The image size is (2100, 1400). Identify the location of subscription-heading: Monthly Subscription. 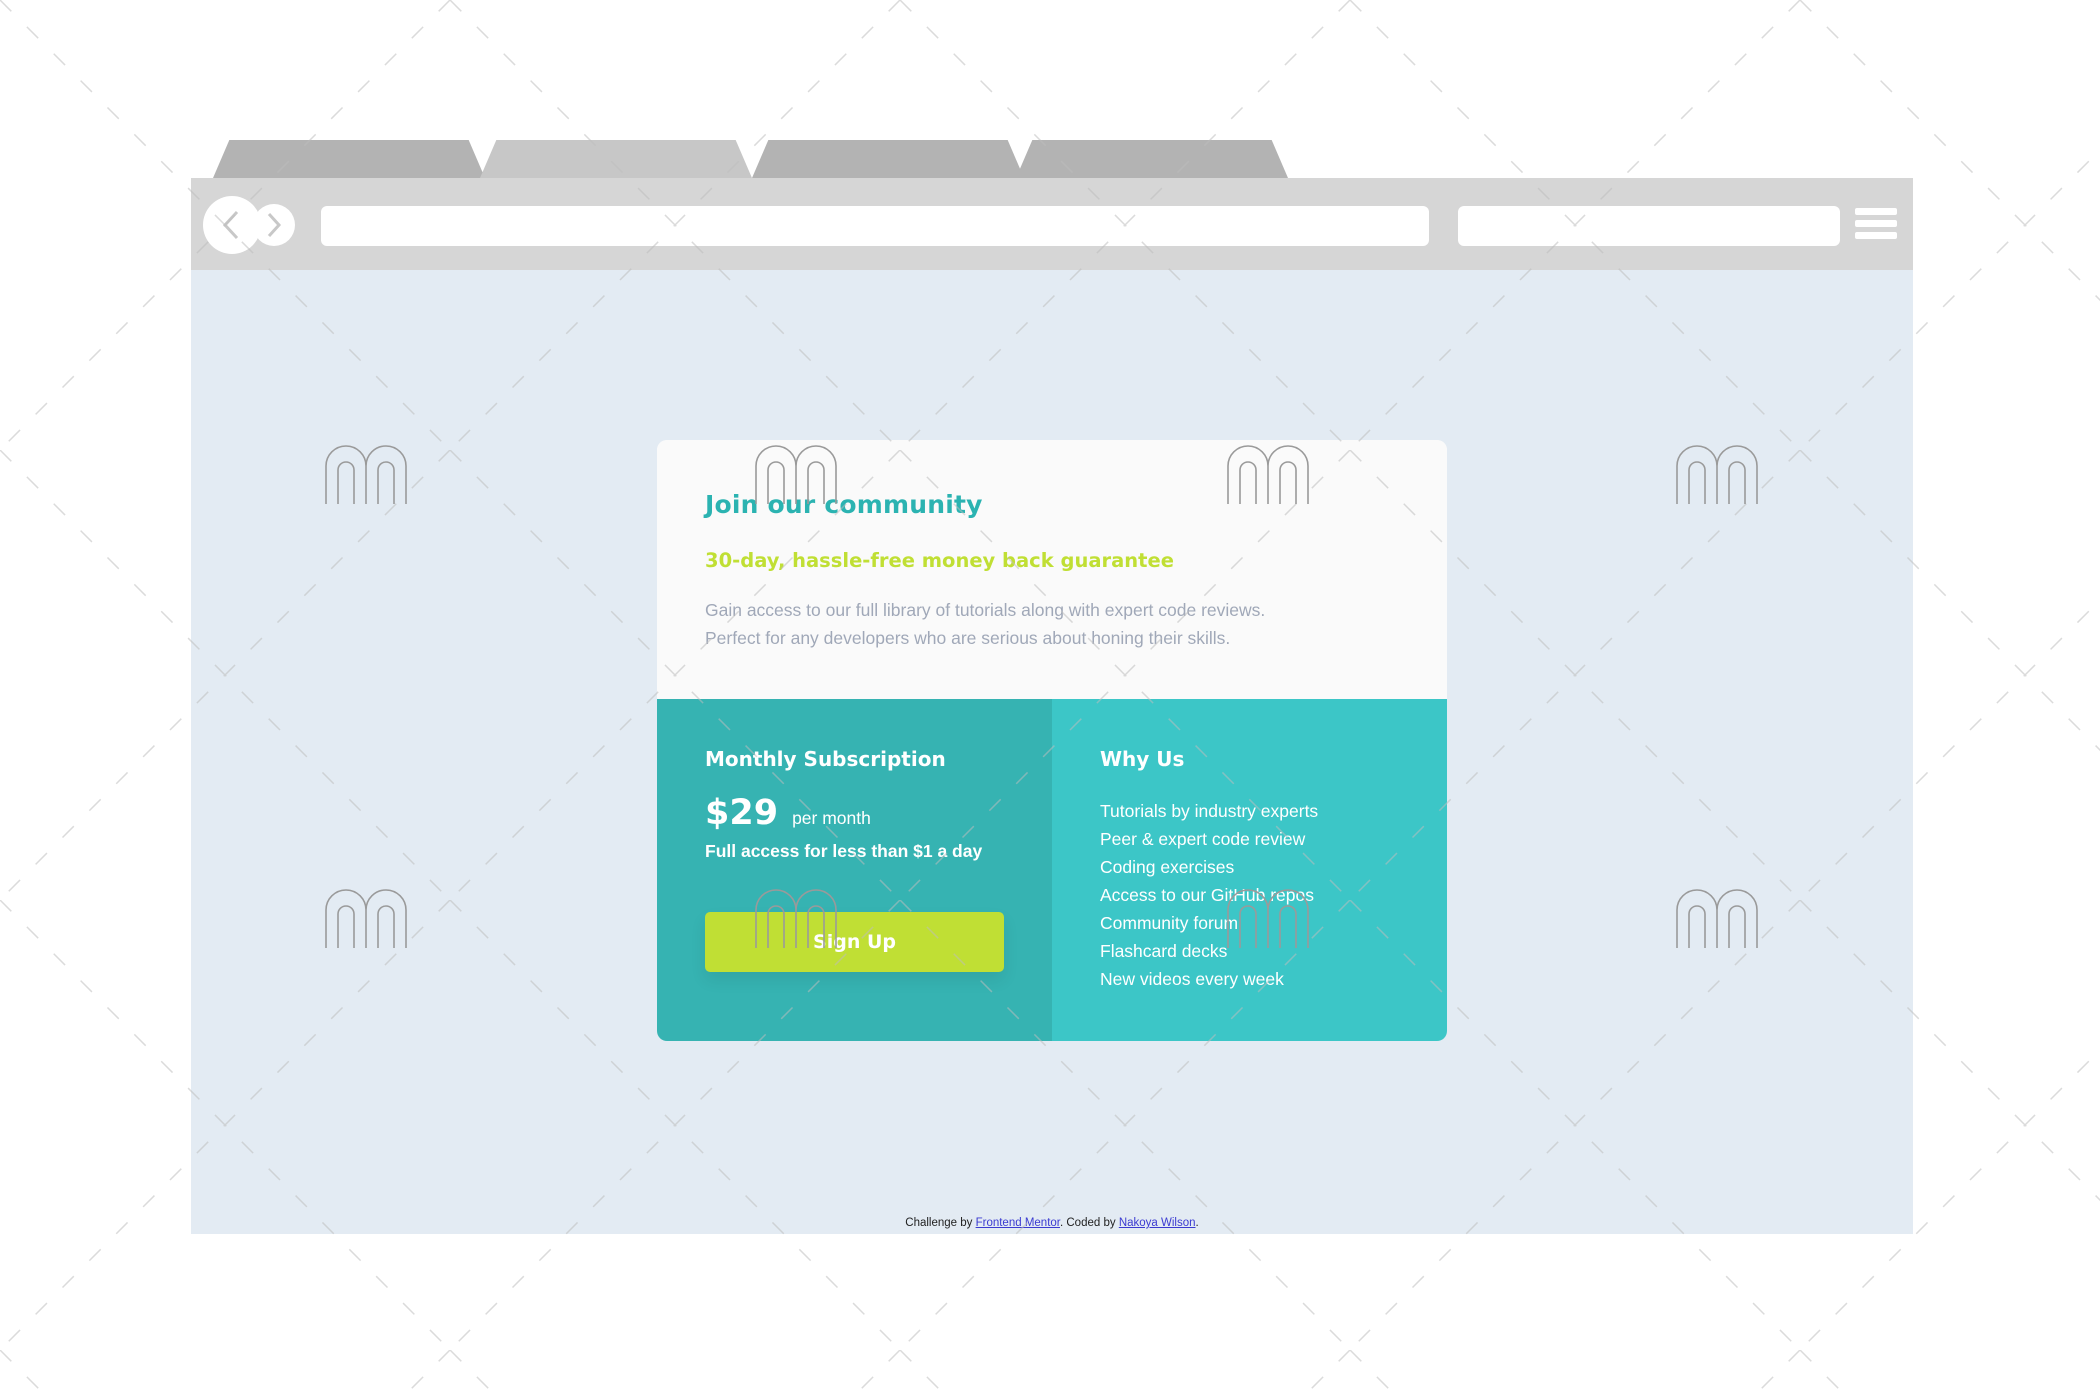
(825, 759).